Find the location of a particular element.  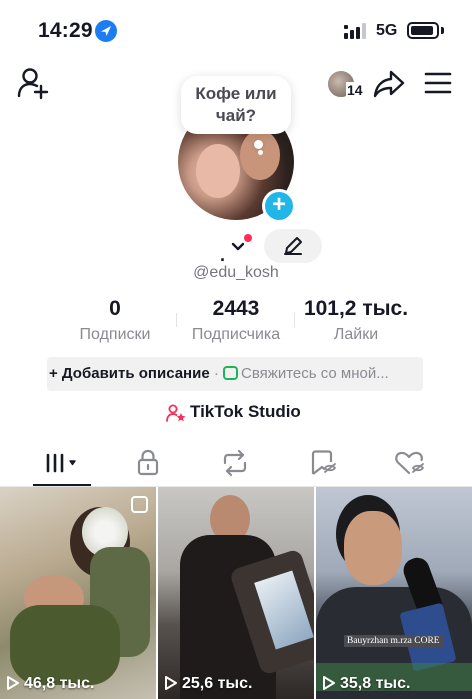

edit-profile-button is located at coordinates (293, 246).